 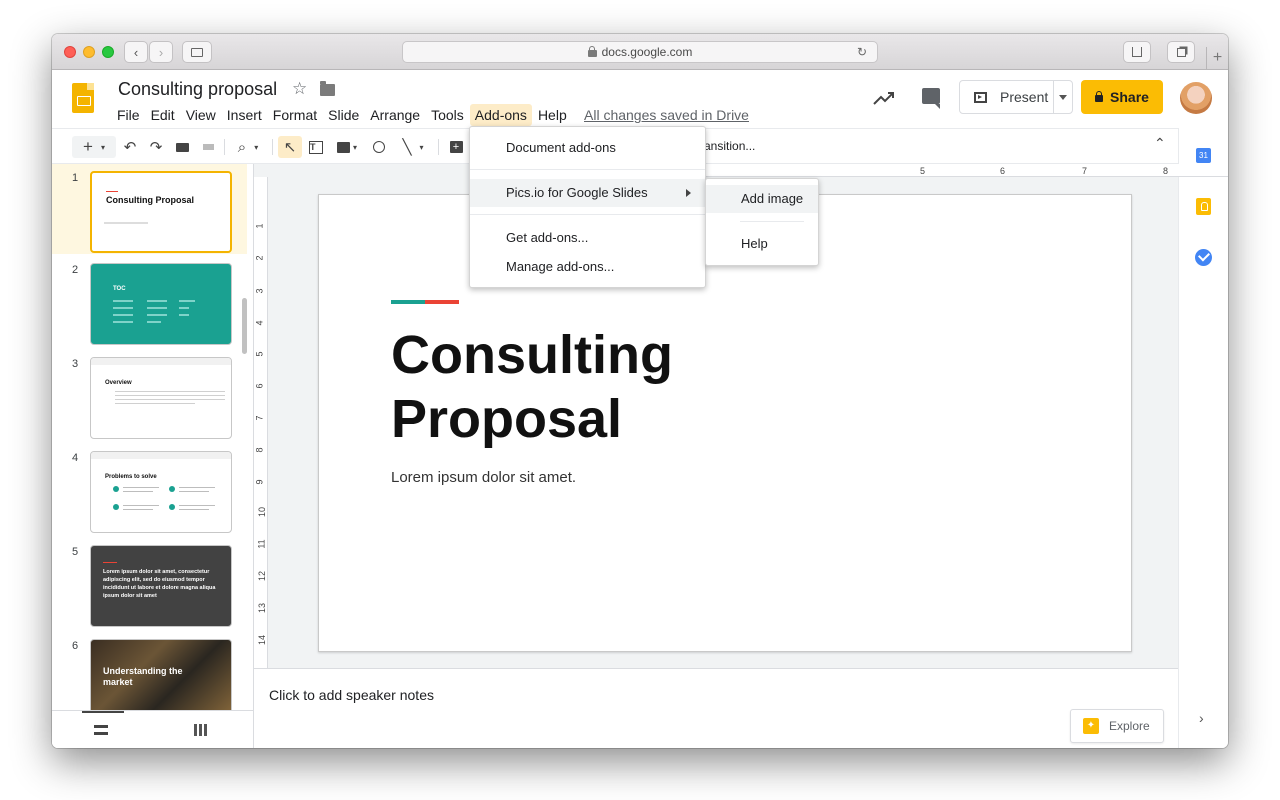 I want to click on filmstrip-slide-2: 2 TOC, so click(x=149, y=301).